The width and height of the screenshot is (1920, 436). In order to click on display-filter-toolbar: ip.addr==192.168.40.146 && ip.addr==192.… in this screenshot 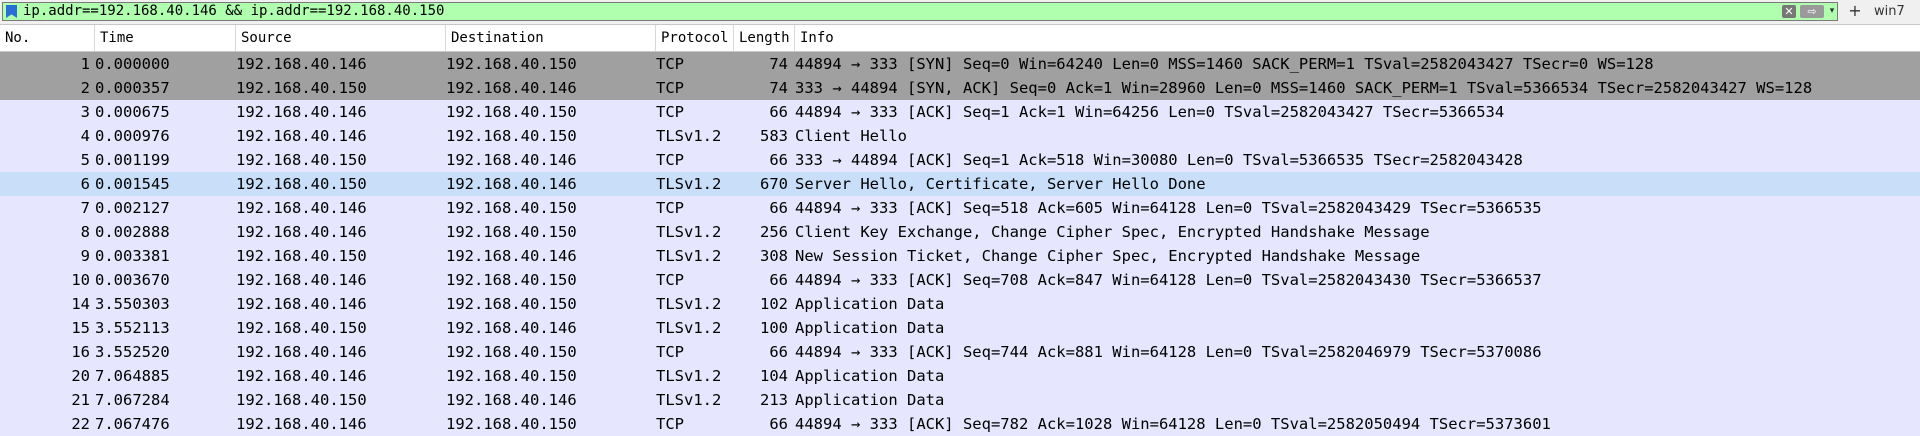, I will do `click(960, 12)`.